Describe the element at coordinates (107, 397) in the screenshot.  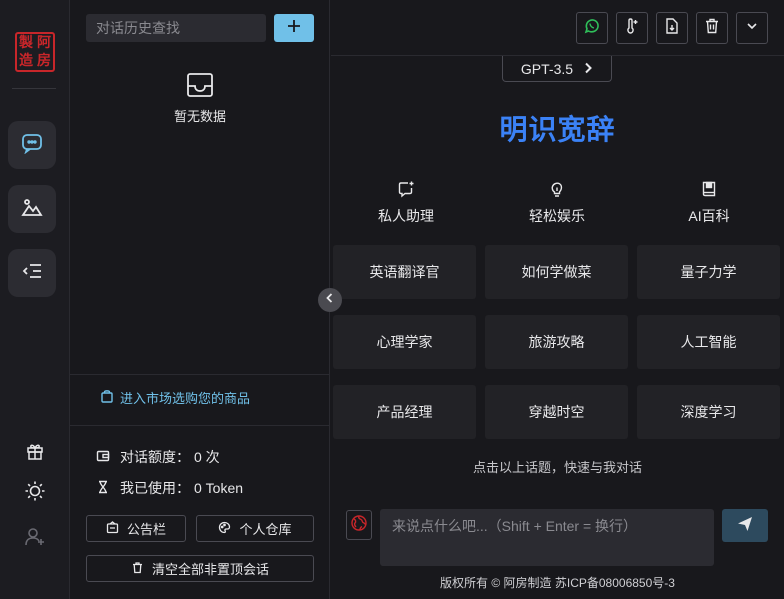
I see `shopping-bag-icon` at that location.